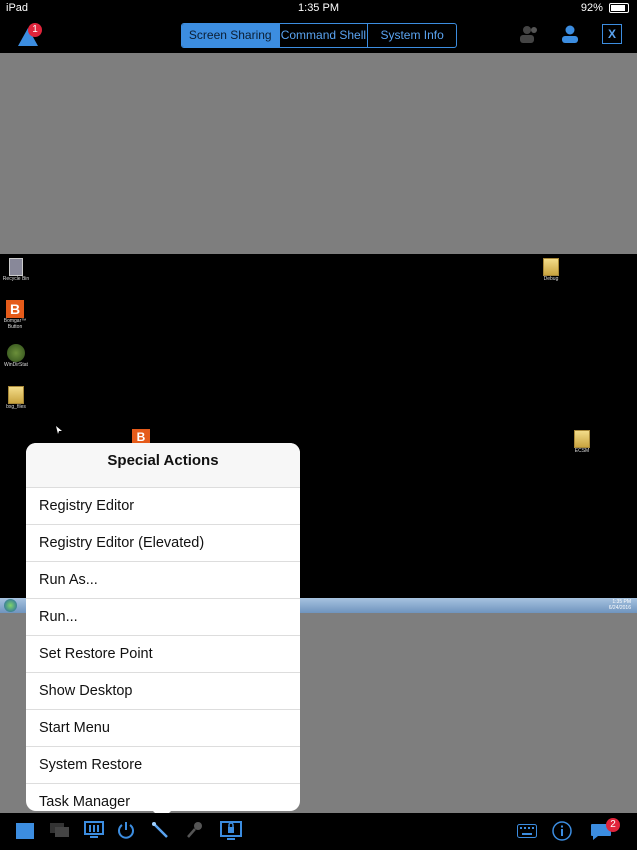 The width and height of the screenshot is (637, 850). Describe the element at coordinates (163, 765) in the screenshot. I see `menu-item-system-restore: System Restore` at that location.